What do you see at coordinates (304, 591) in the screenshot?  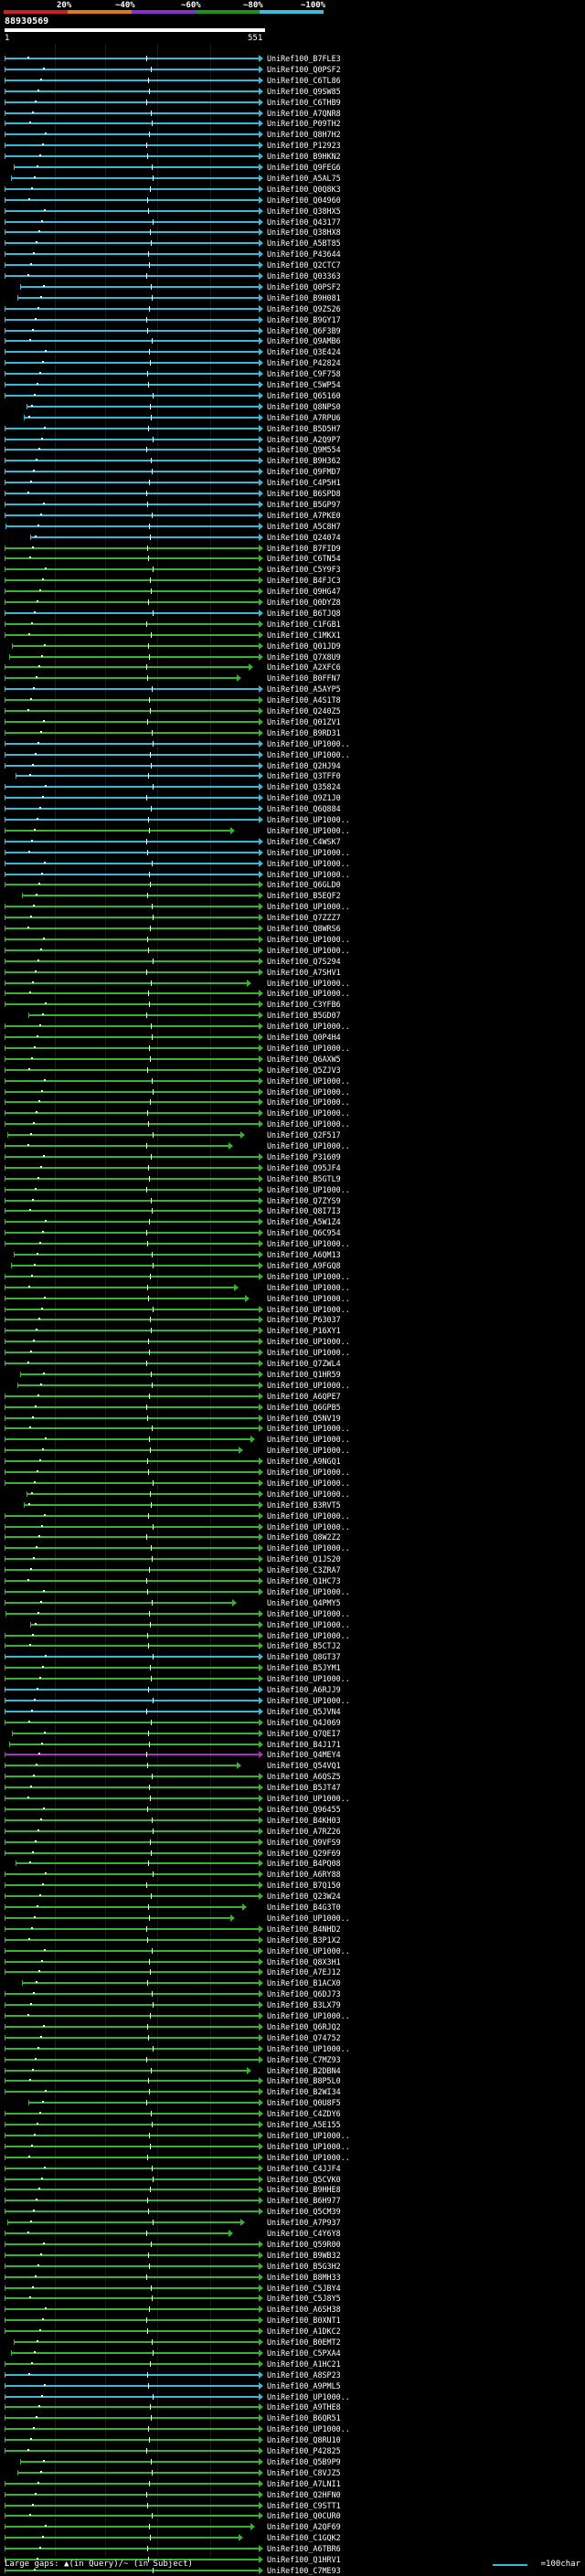 I see `hit-label: UniRef100_Q9HG47` at bounding box center [304, 591].